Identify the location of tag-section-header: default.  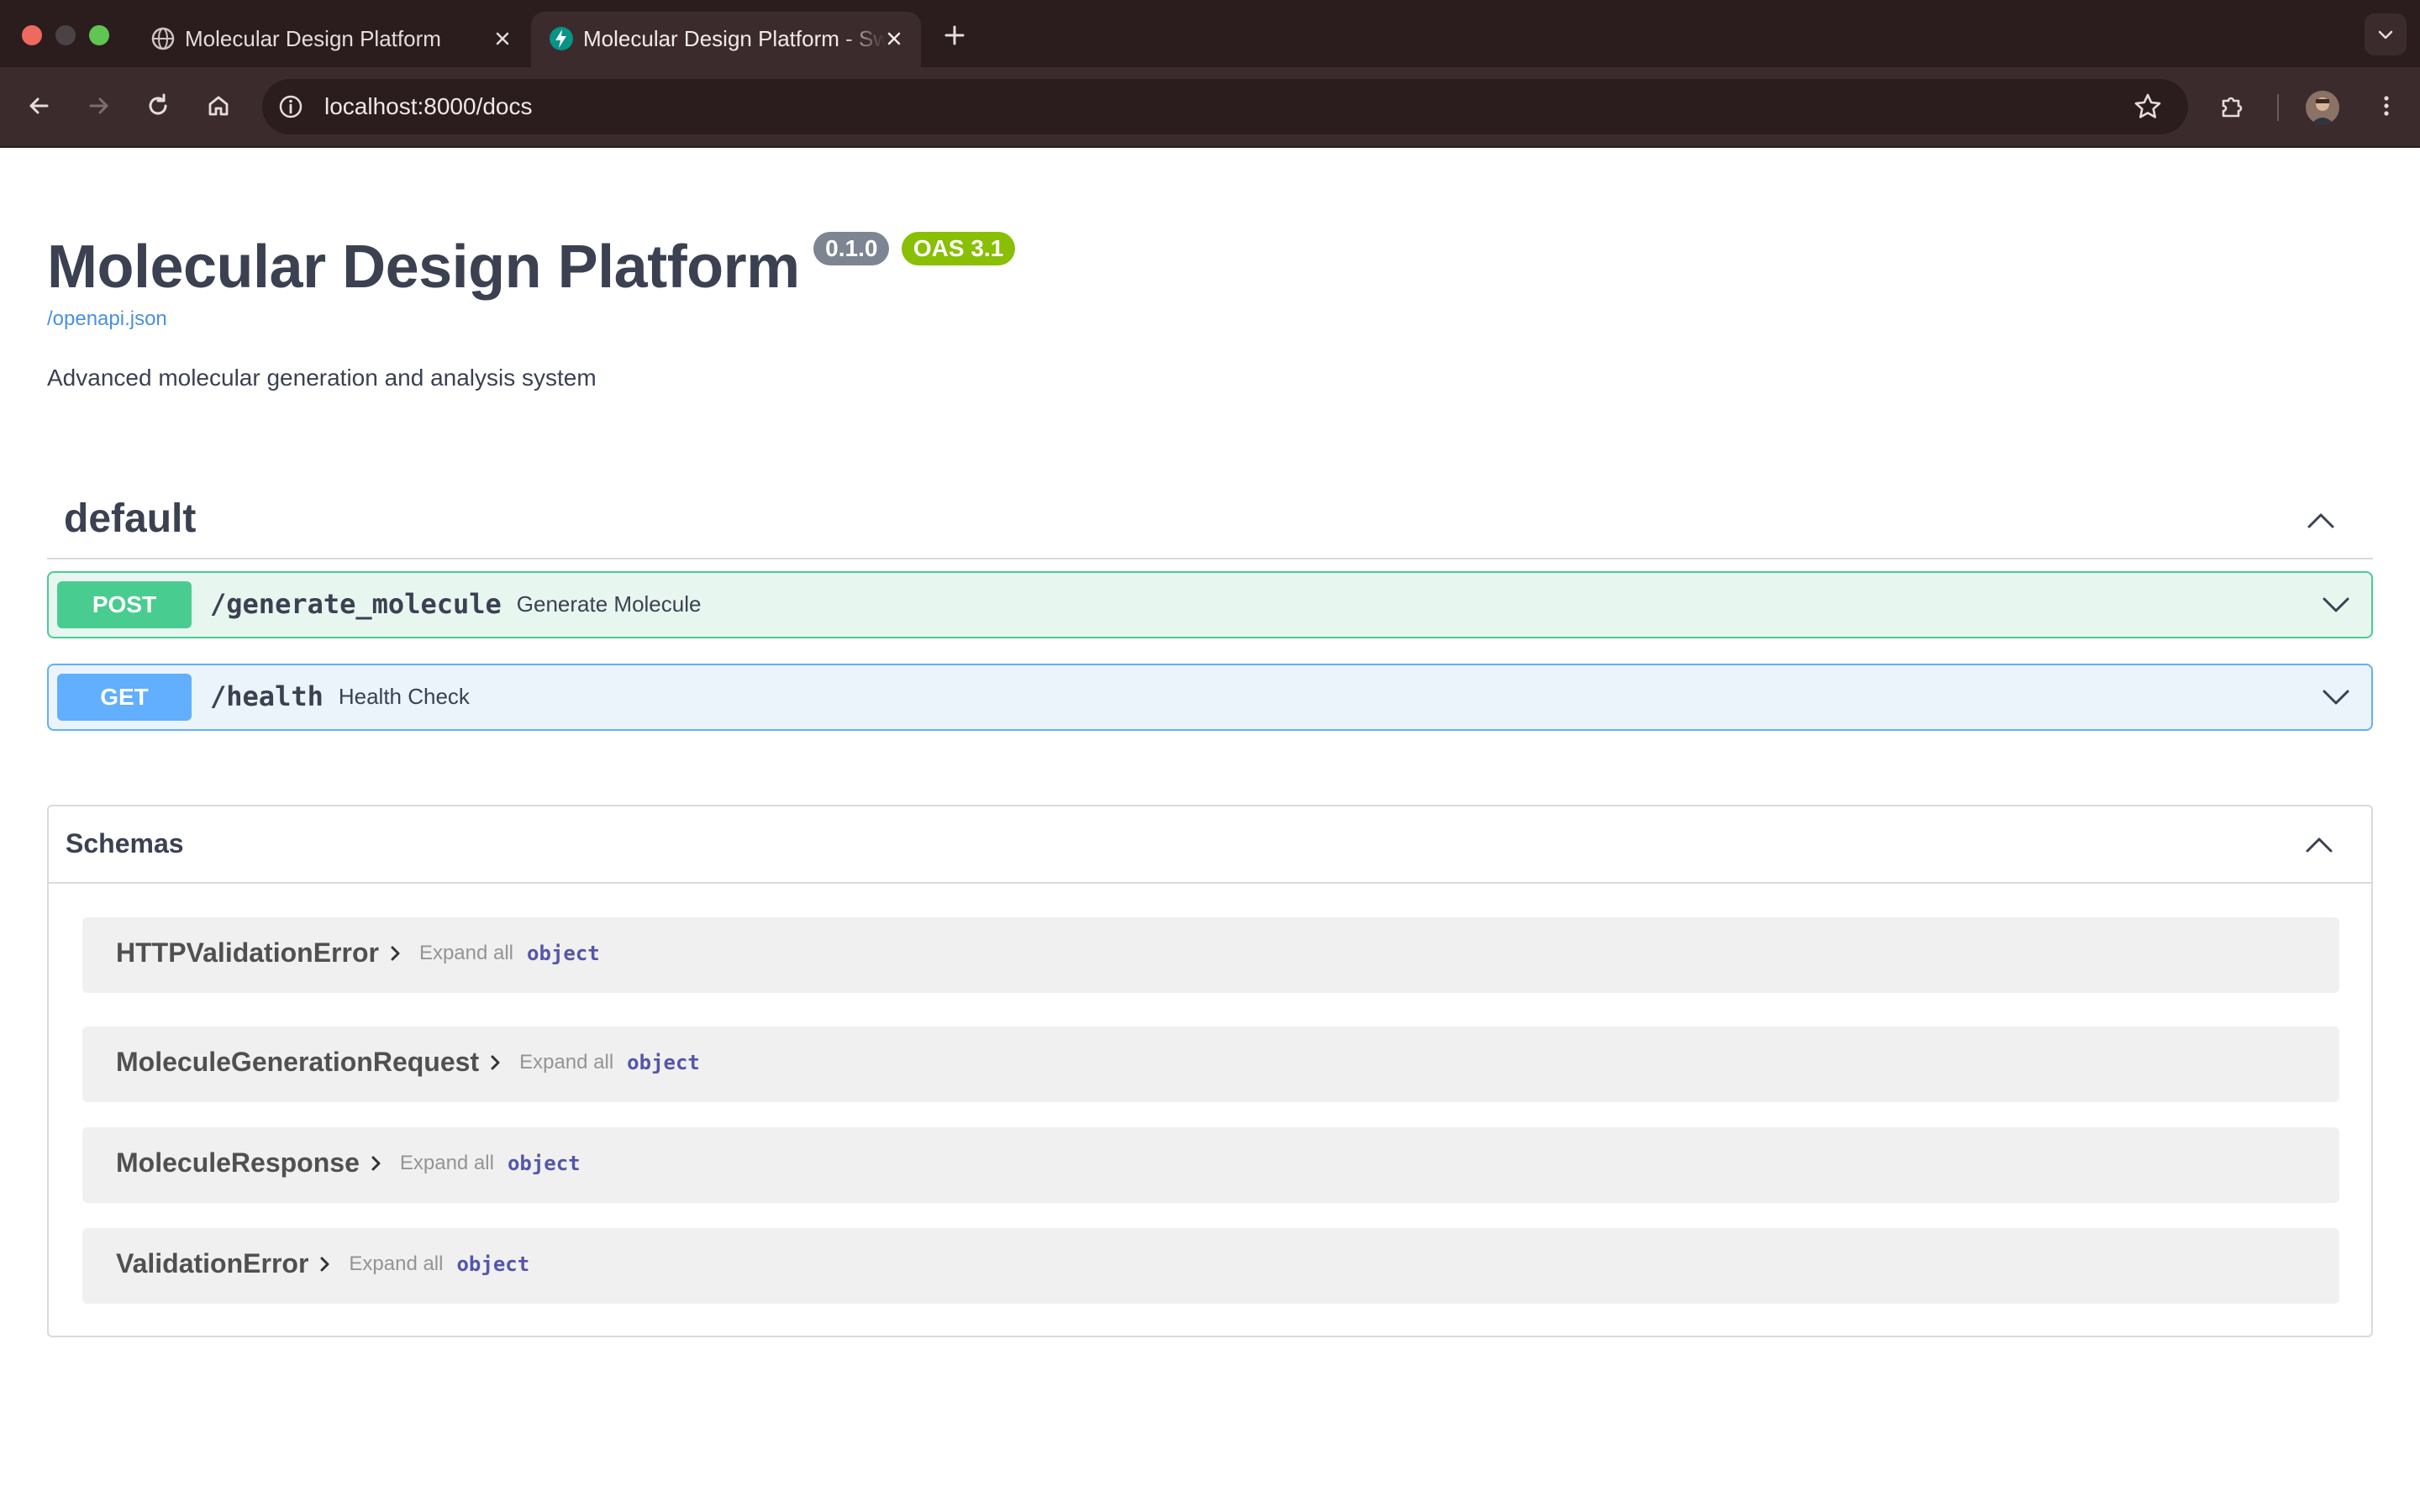
(1210, 521).